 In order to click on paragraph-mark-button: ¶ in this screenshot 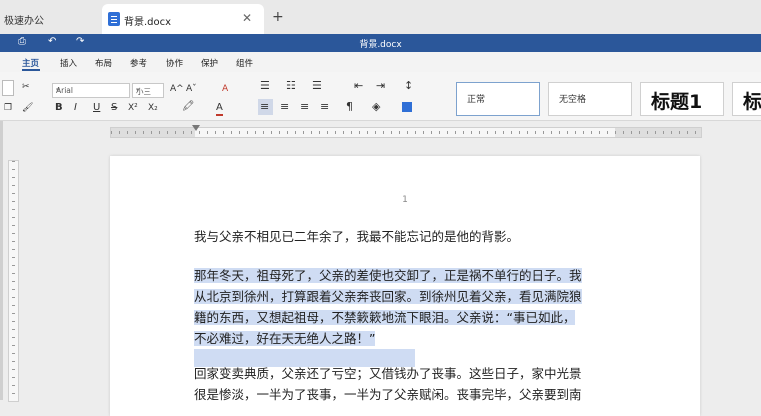, I will do `click(349, 107)`.